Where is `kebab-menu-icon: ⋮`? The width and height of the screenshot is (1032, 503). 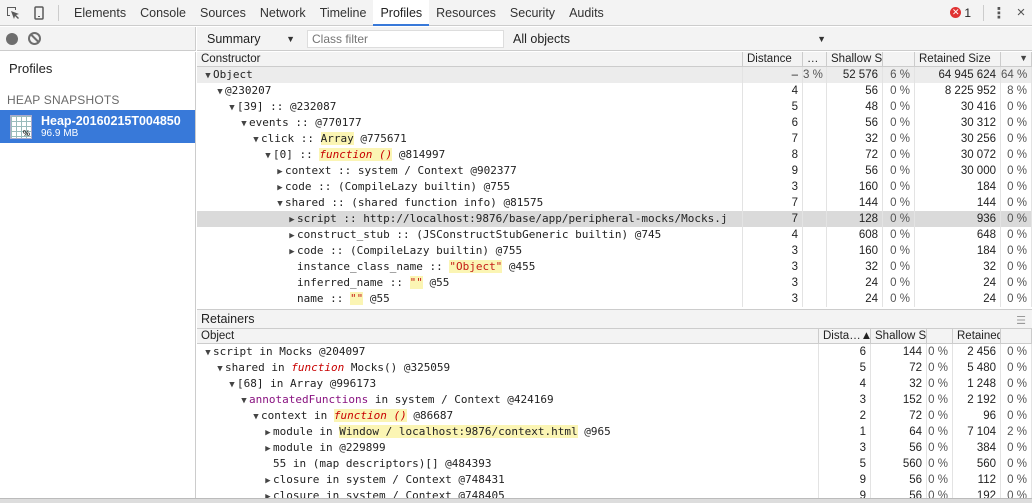 kebab-menu-icon: ⋮ is located at coordinates (999, 13).